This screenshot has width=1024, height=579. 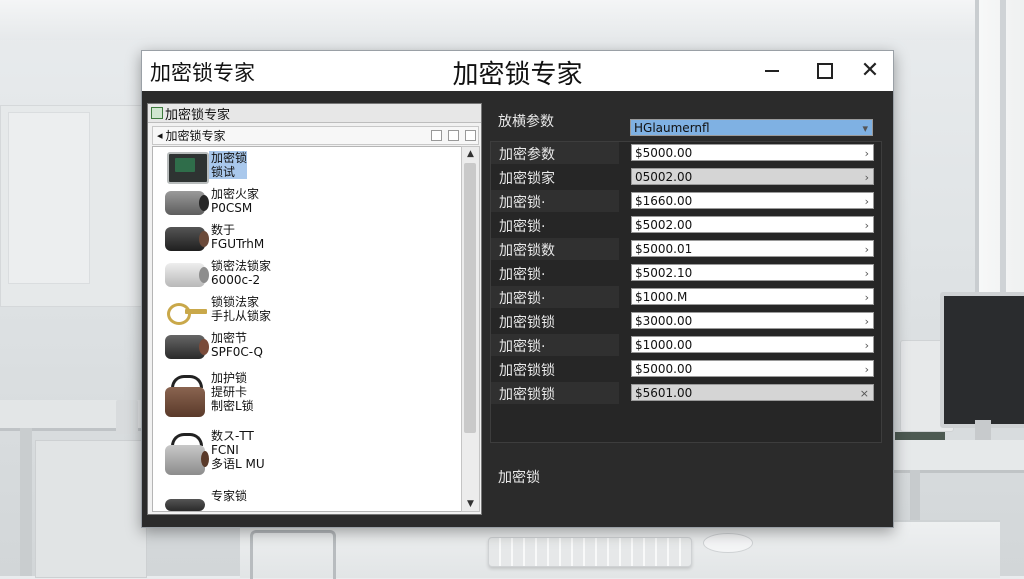 What do you see at coordinates (293, 554) in the screenshot?
I see `background-chair` at bounding box center [293, 554].